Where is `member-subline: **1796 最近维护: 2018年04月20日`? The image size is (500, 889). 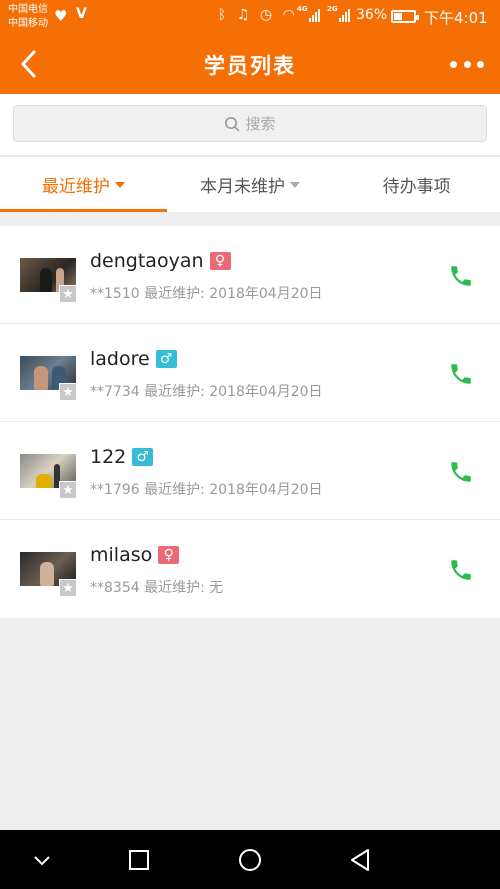 member-subline: **1796 最近维护: 2018年04月20日 is located at coordinates (206, 489).